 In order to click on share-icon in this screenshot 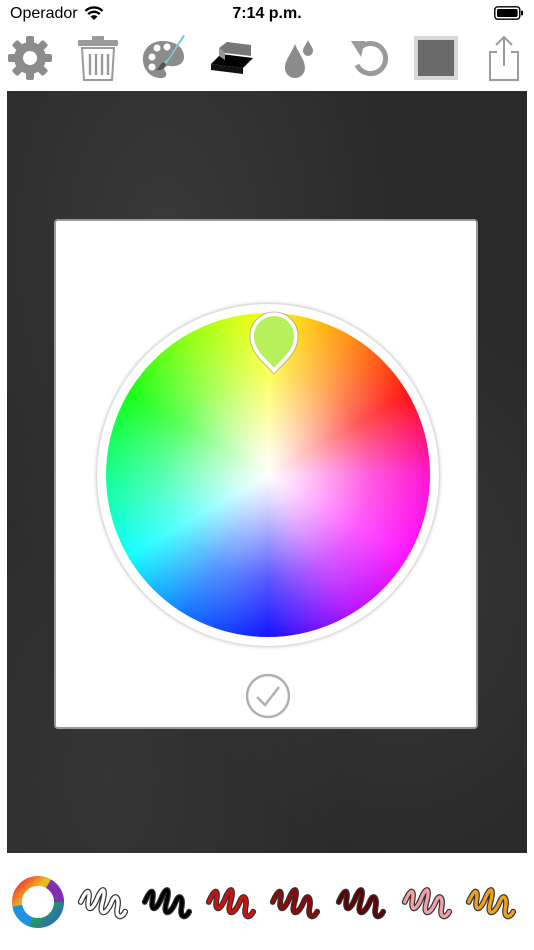, I will do `click(504, 58)`.